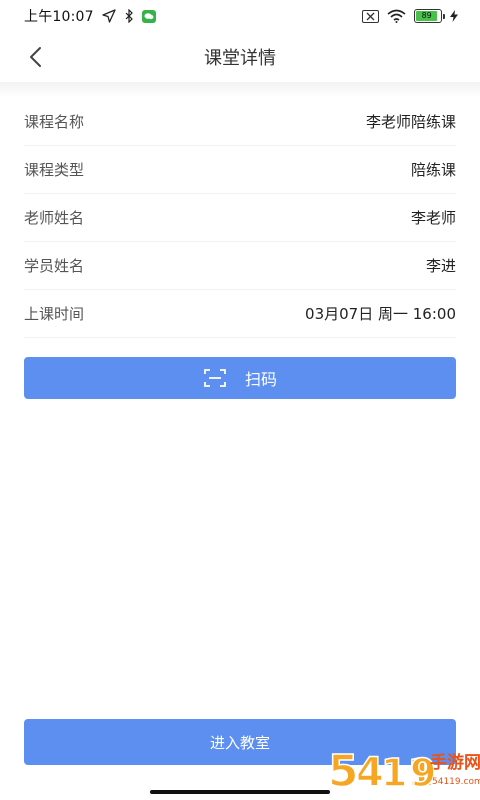  What do you see at coordinates (129, 16) in the screenshot?
I see `bluetooth-icon` at bounding box center [129, 16].